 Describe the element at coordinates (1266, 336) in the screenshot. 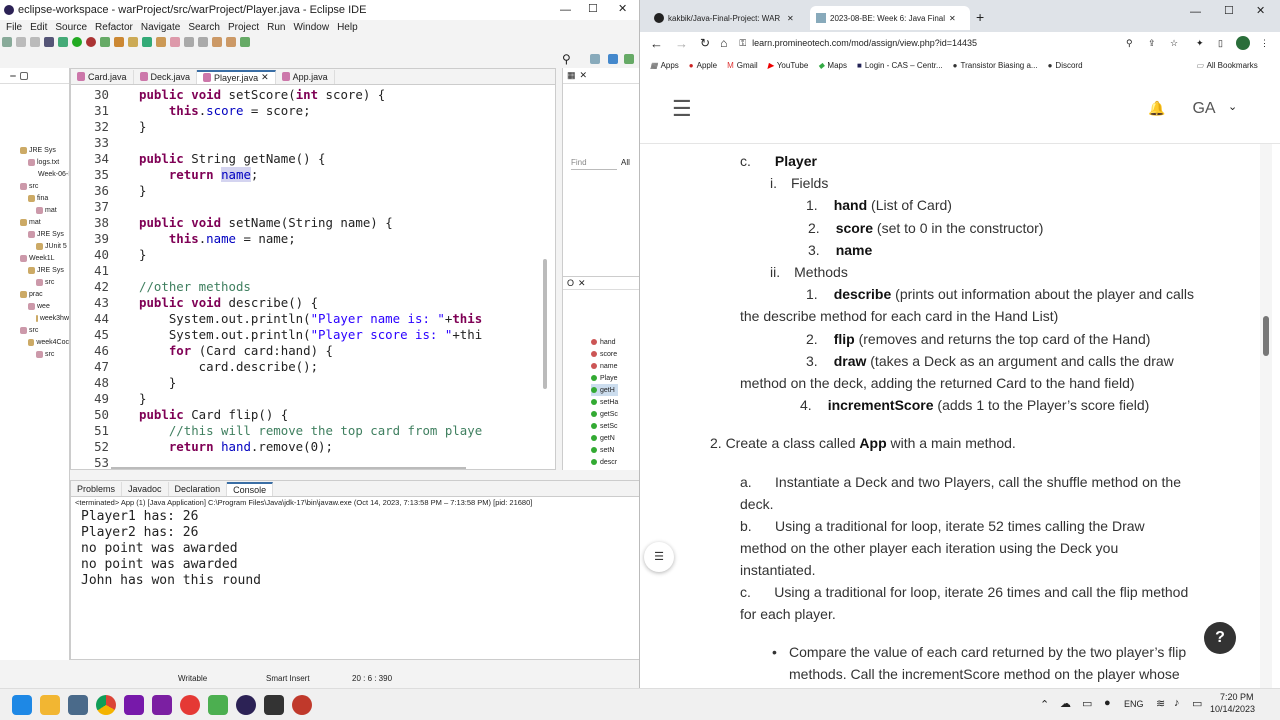

I see `scrollbar-thumb` at that location.